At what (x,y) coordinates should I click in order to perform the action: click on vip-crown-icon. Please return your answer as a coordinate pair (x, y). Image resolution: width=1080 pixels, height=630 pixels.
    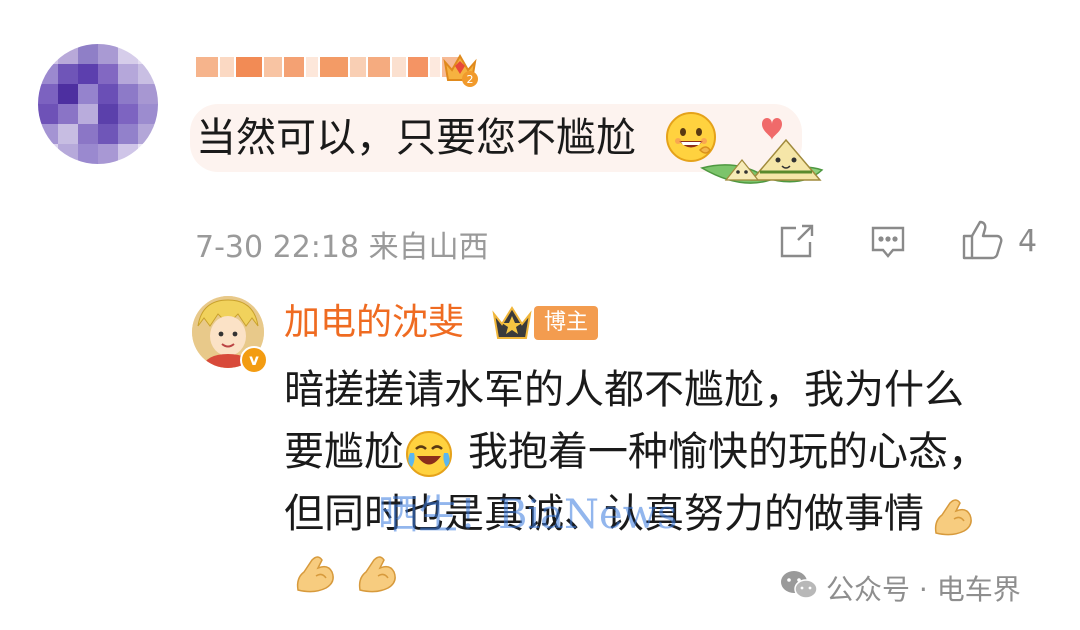
    Looking at the image, I should click on (512, 323).